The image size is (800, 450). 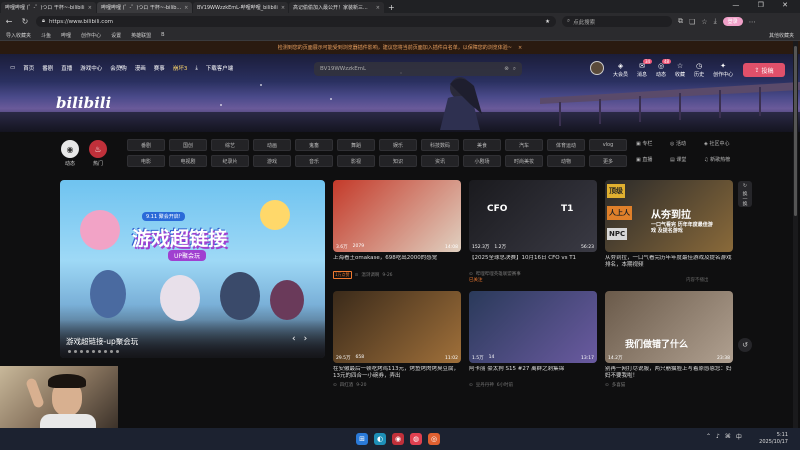 What do you see at coordinates (98, 153) in the screenshot?
I see `hot-entry: ♨ 热门` at bounding box center [98, 153].